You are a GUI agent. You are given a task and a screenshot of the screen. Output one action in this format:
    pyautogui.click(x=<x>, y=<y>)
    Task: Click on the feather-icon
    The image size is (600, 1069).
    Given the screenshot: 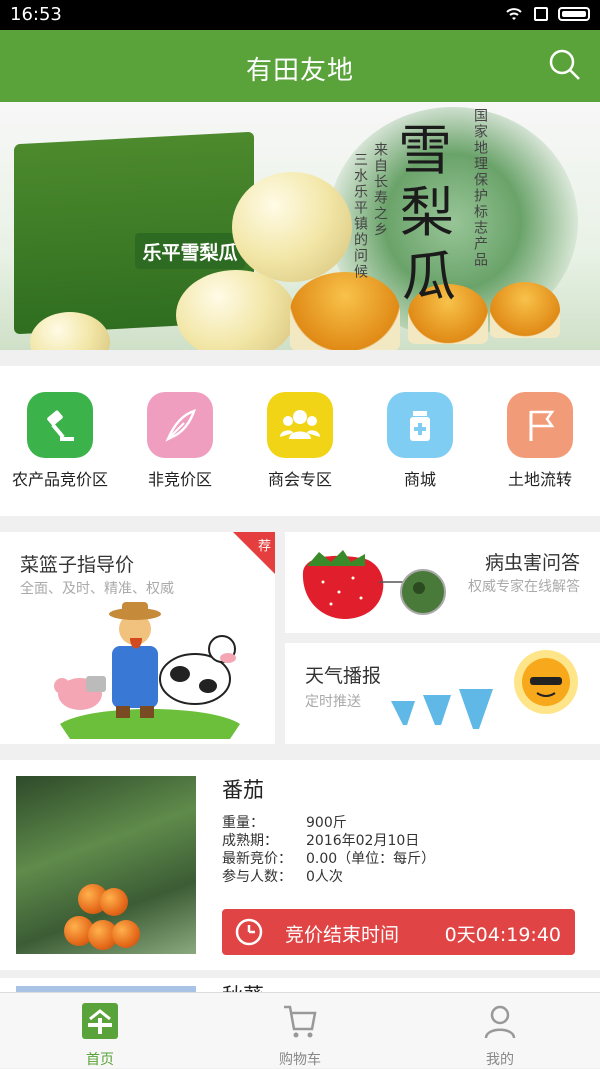 What is the action you would take?
    pyautogui.click(x=180, y=425)
    